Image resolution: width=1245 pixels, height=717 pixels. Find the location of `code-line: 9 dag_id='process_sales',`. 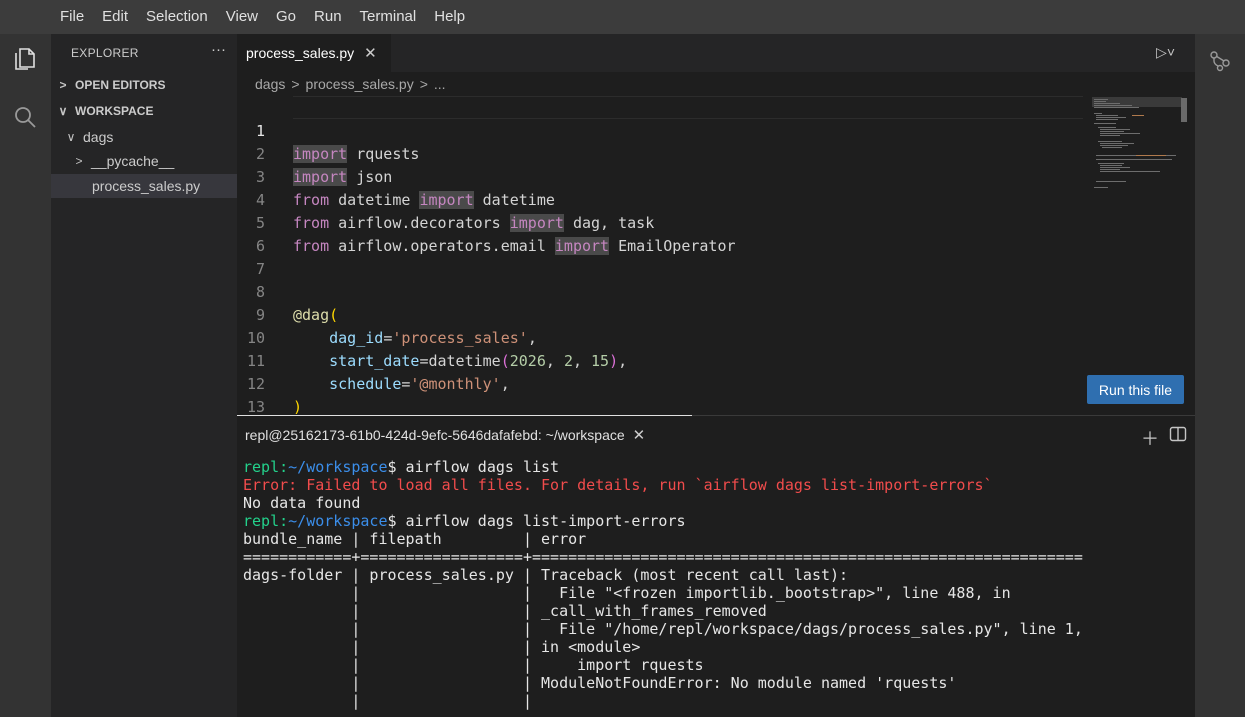

code-line: 9 dag_id='process_sales', is located at coordinates (662, 314).